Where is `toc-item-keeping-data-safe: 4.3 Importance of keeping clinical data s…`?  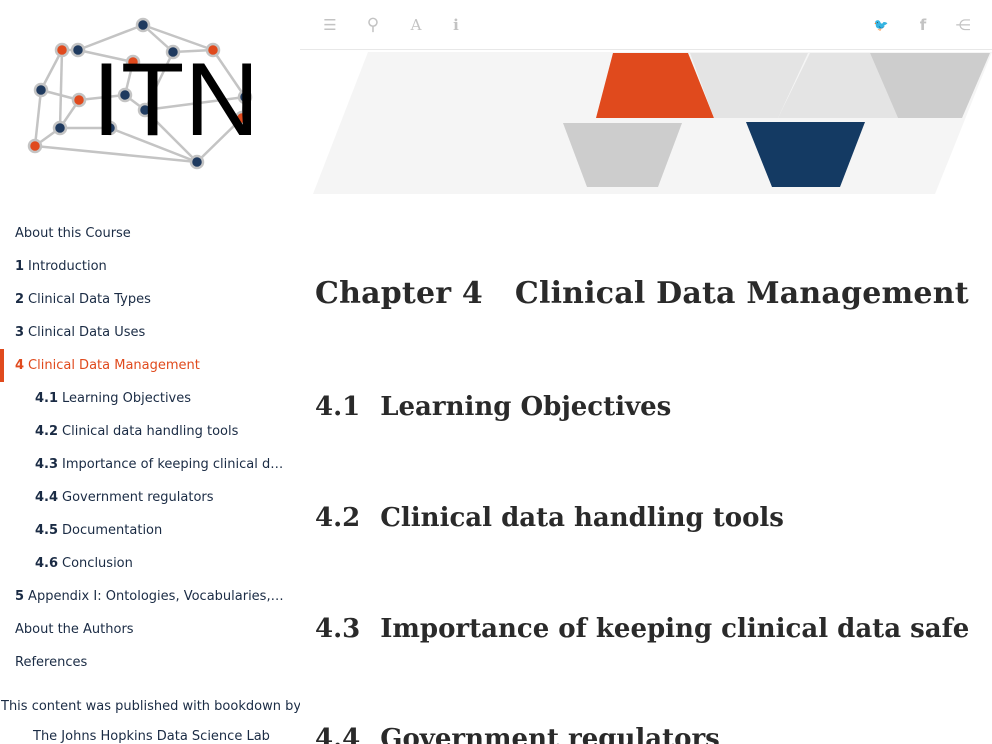 toc-item-keeping-data-safe: 4.3 Importance of keeping clinical data s… is located at coordinates (150, 464).